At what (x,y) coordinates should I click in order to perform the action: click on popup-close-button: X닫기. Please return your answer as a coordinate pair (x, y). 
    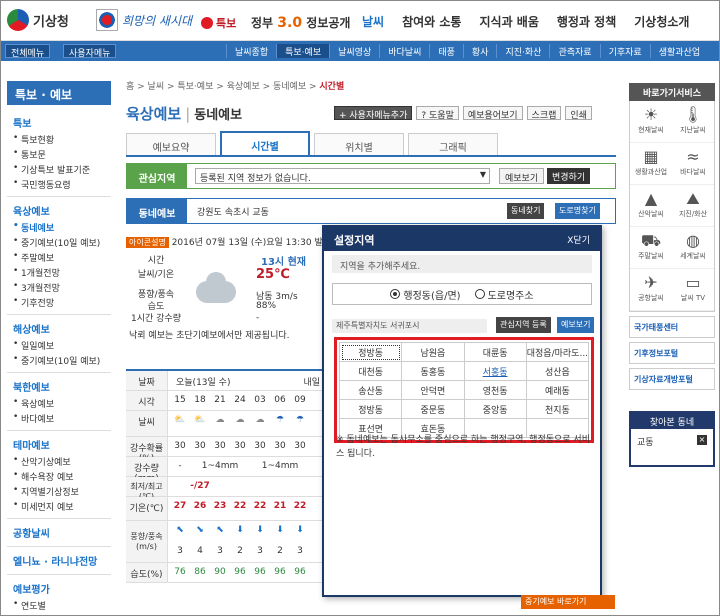
    Looking at the image, I should click on (578, 239).